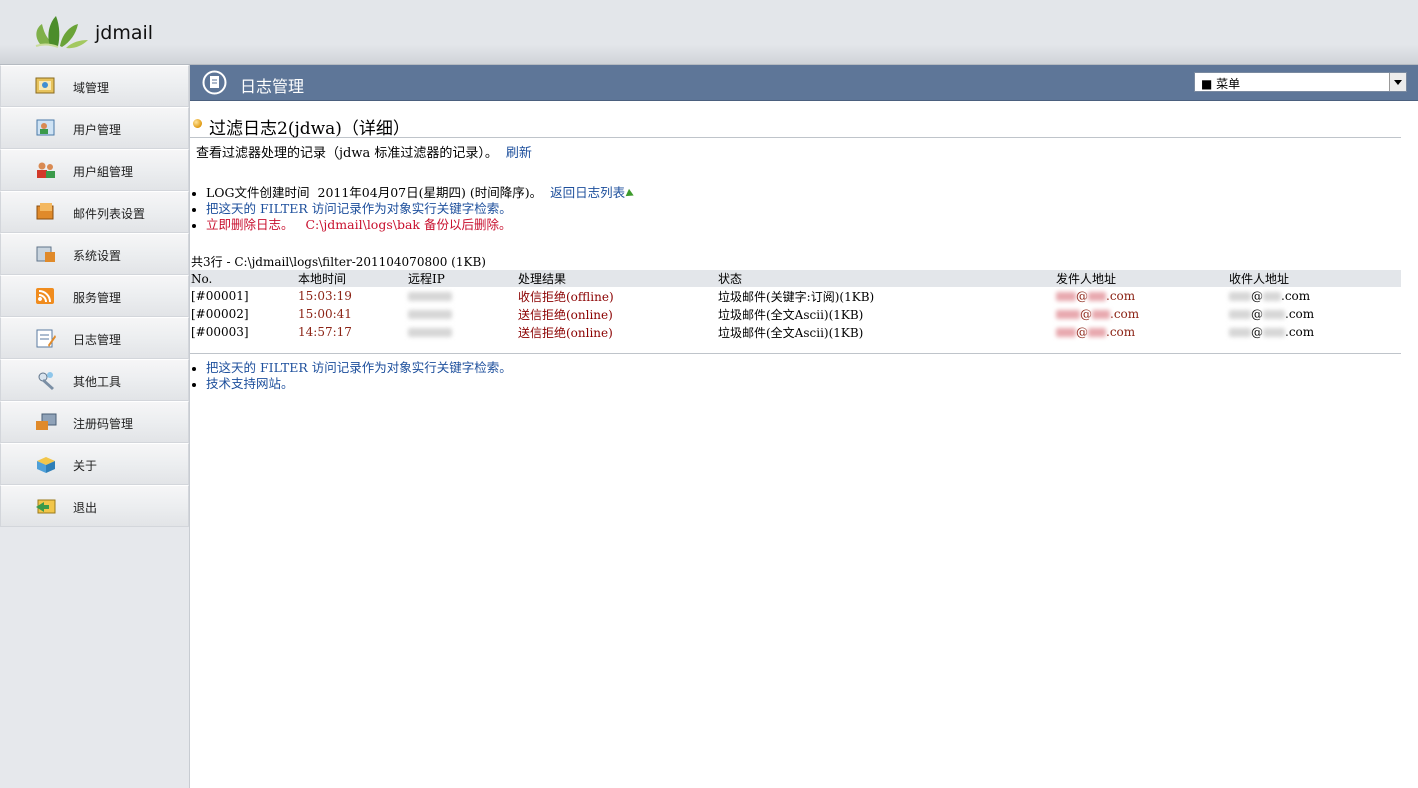 The width and height of the screenshot is (1418, 788). What do you see at coordinates (272, 86) in the screenshot?
I see `page-section-title: 日志管理` at bounding box center [272, 86].